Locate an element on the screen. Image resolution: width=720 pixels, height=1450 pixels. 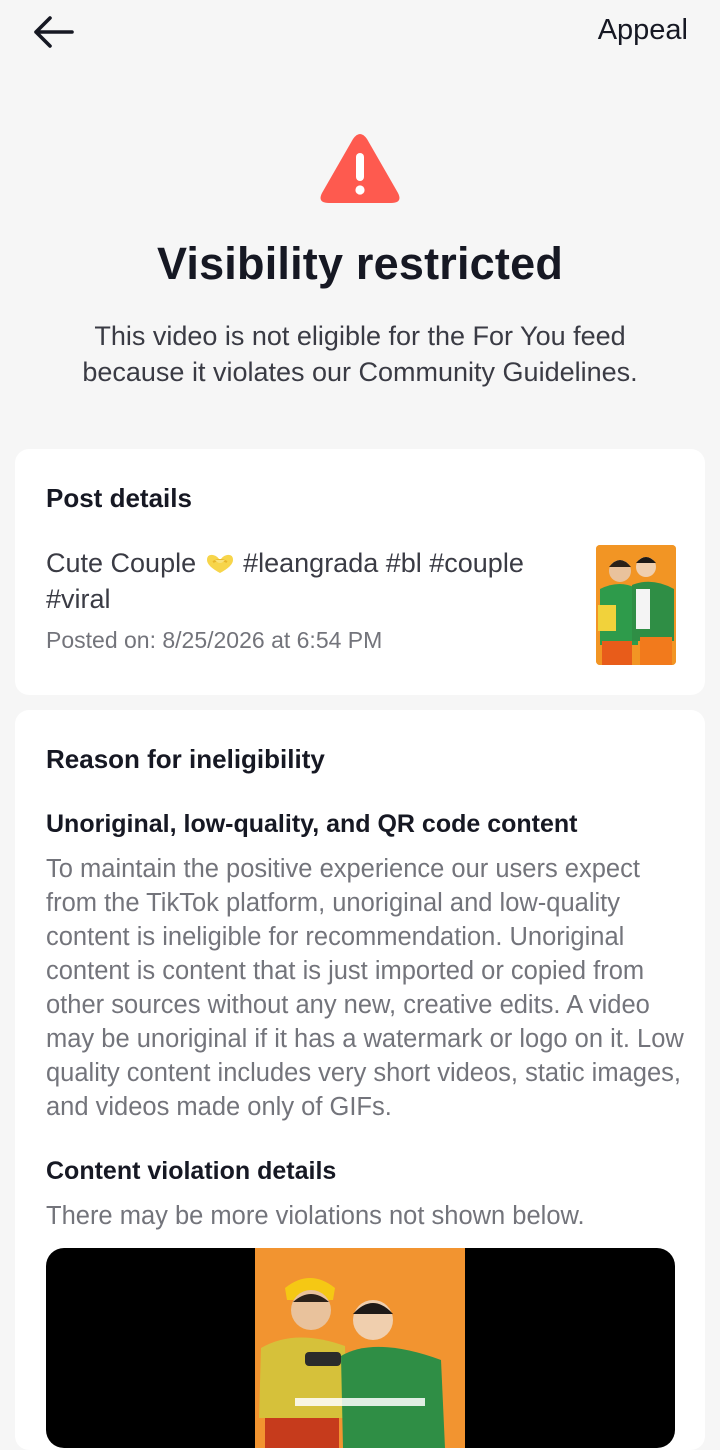
appeal-button: Appeal is located at coordinates (643, 30).